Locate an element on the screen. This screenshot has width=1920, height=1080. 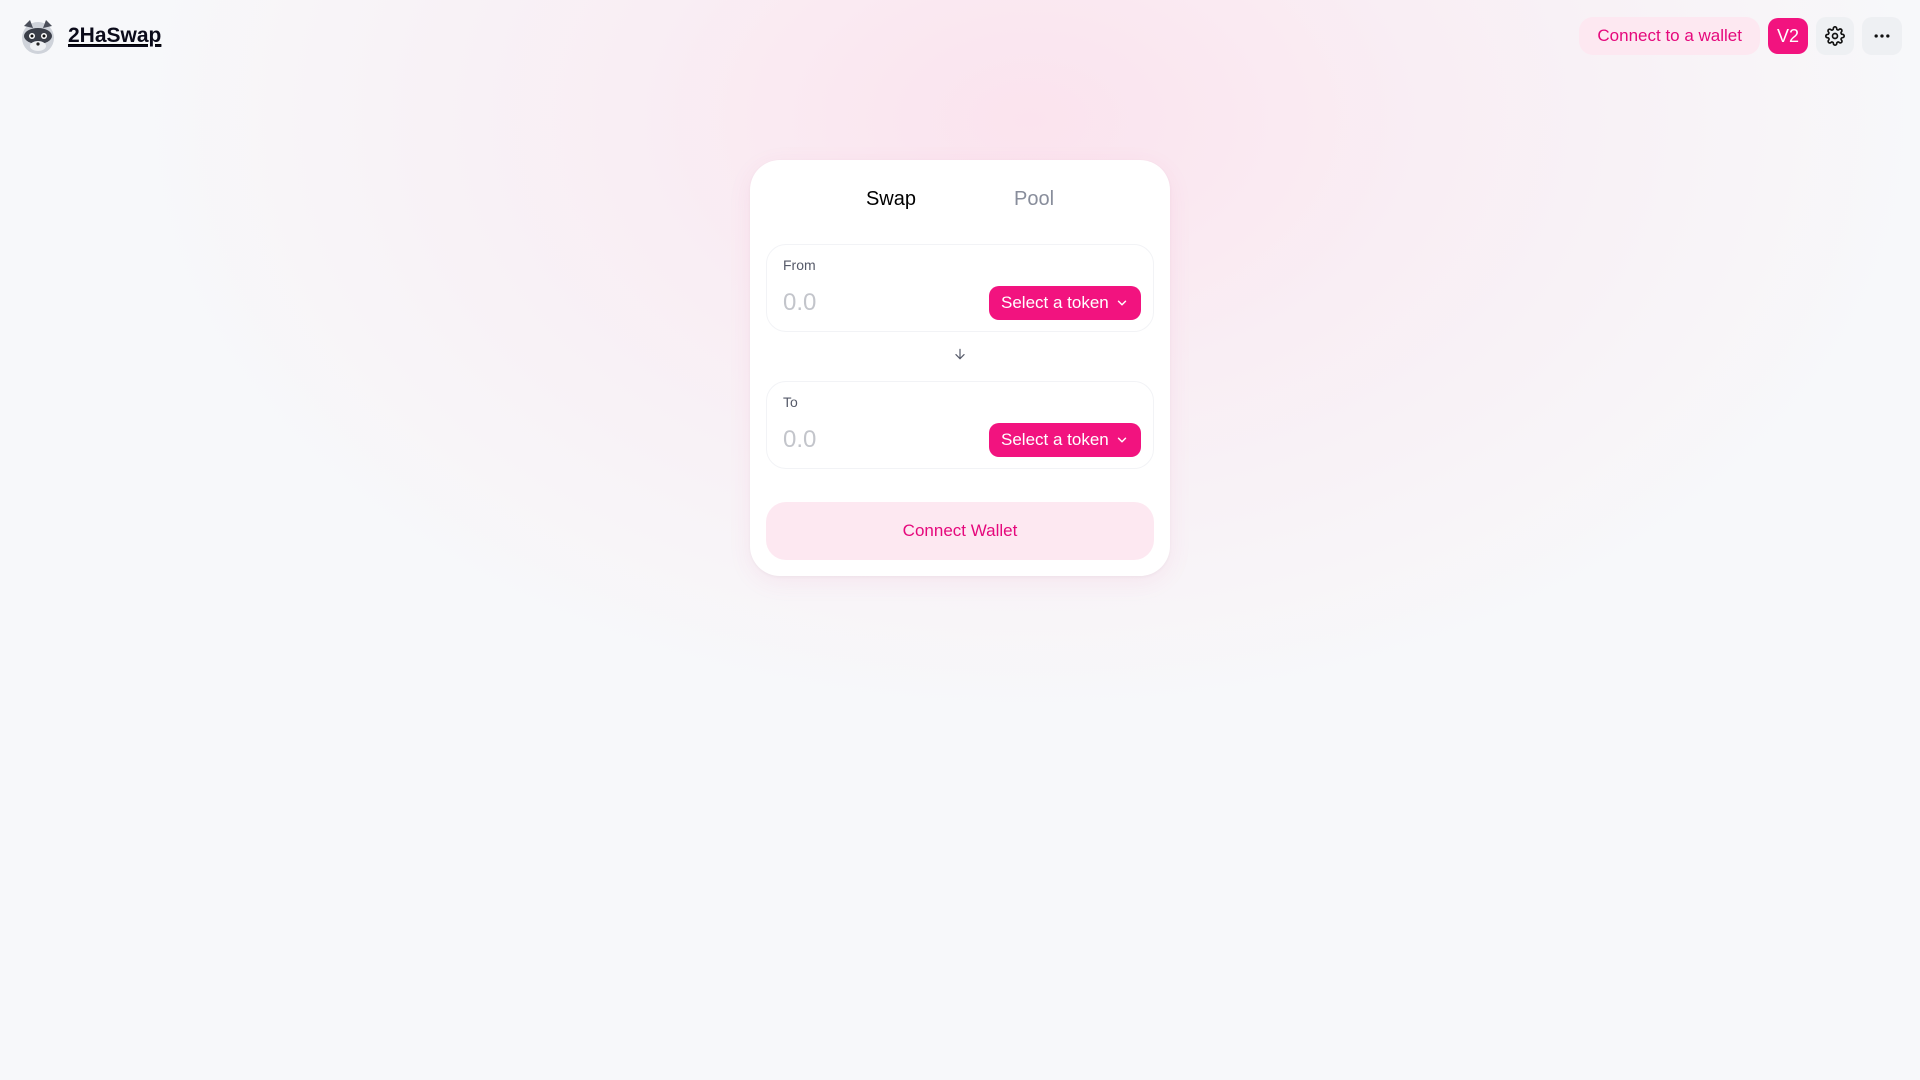
more-dots-icon is located at coordinates (1882, 36).